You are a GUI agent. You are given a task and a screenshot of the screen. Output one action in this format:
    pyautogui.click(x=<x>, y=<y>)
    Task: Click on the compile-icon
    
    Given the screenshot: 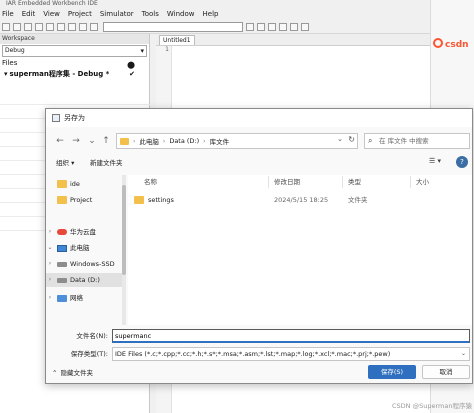 What is the action you would take?
    pyautogui.click(x=283, y=26)
    